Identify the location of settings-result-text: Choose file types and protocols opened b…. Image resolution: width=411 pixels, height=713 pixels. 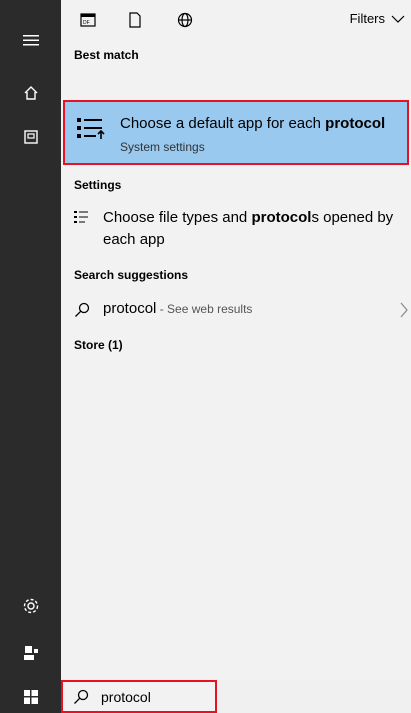
(257, 229).